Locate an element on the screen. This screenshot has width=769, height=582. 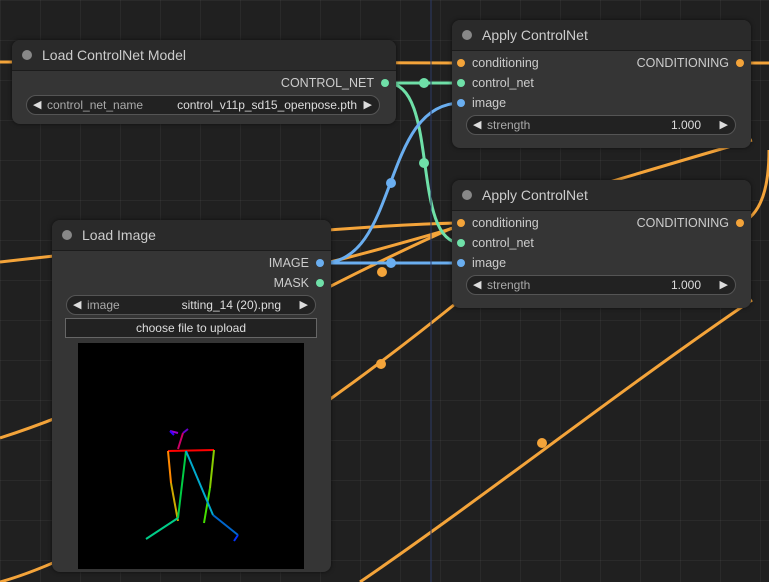
node-title: Load Image is located at coordinates (119, 235).